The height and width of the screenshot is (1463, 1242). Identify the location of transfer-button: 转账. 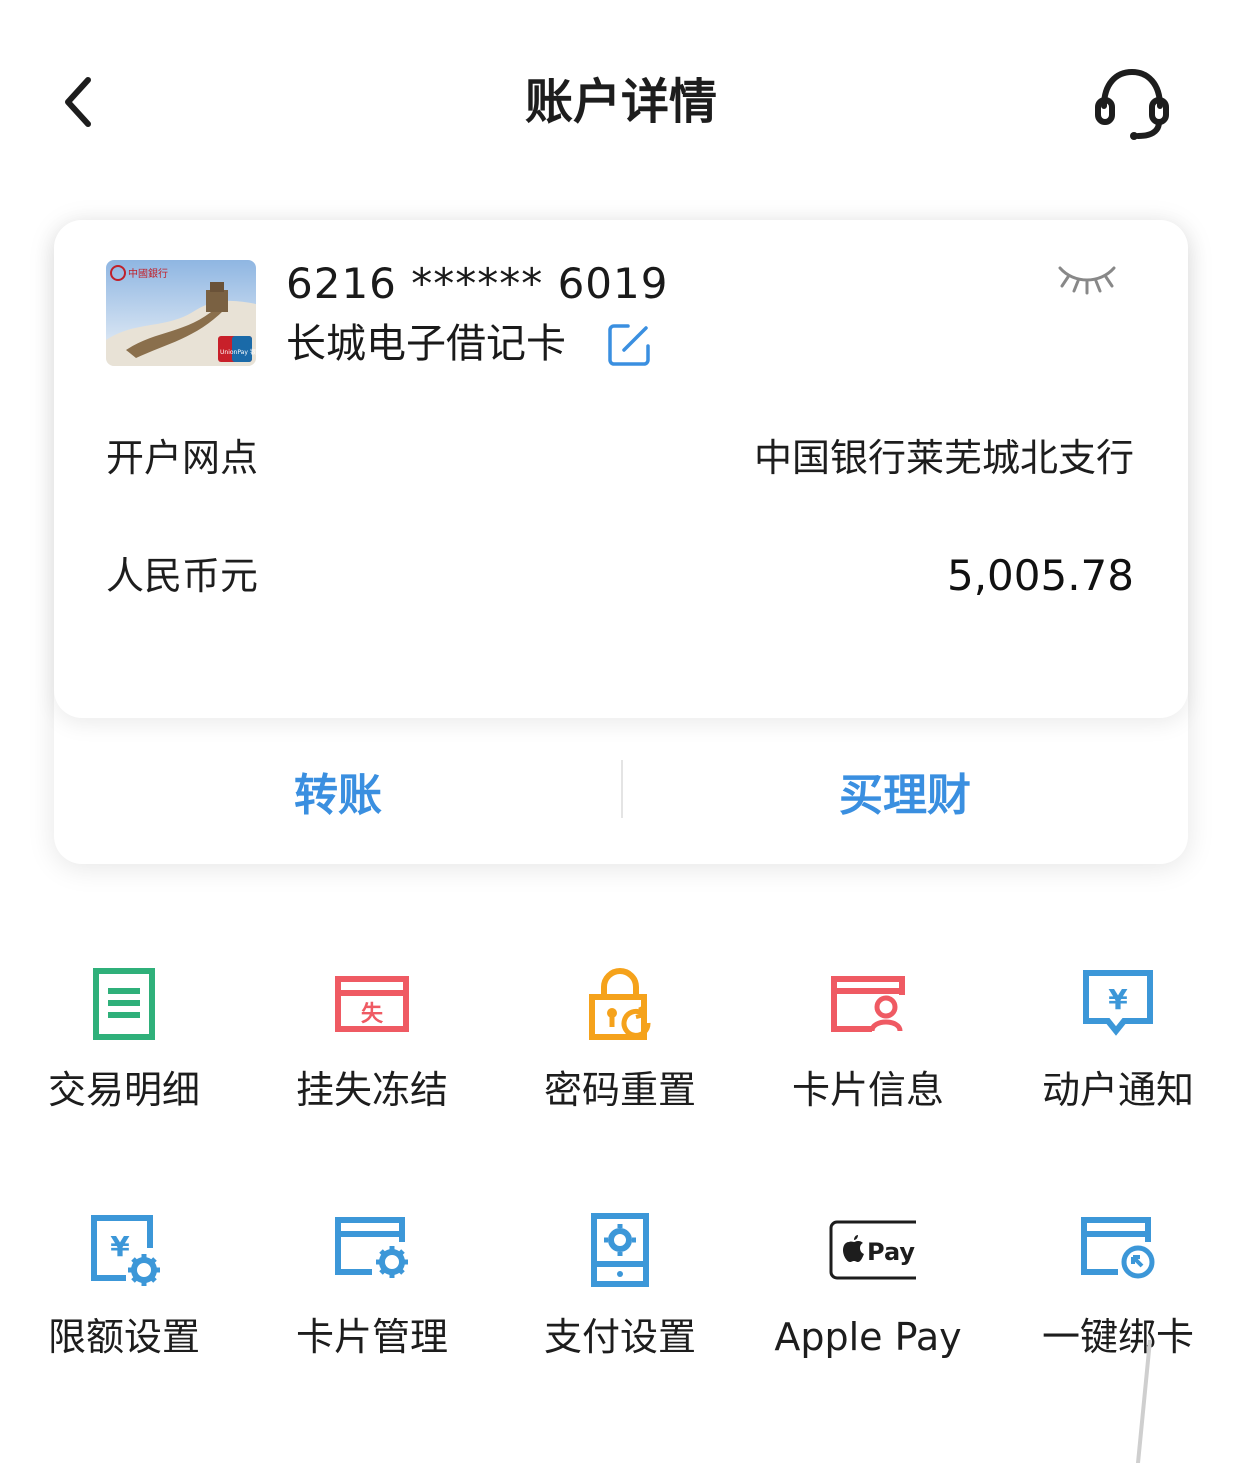
(338, 791).